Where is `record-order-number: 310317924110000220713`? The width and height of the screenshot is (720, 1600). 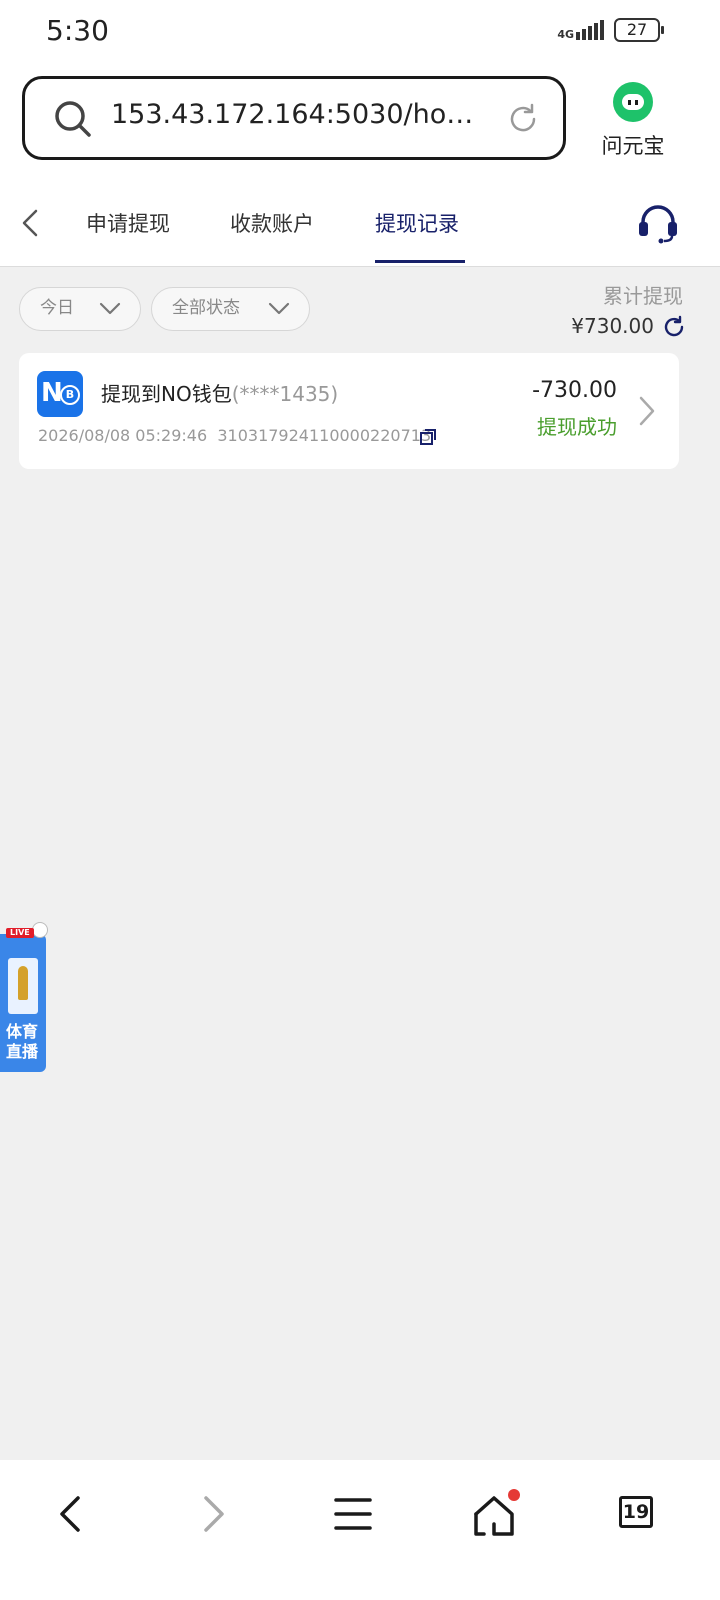 record-order-number: 310317924110000220713 is located at coordinates (324, 435).